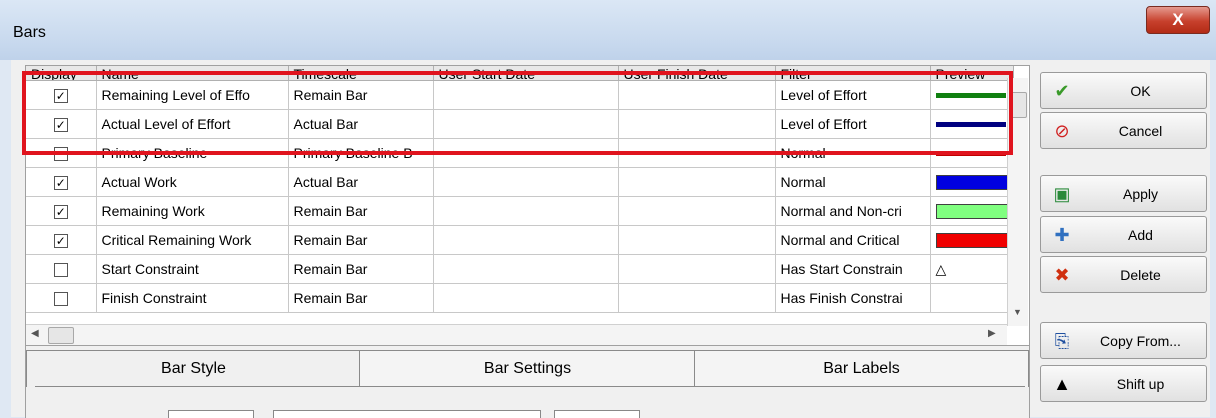 Image resolution: width=1216 pixels, height=418 pixels. Describe the element at coordinates (192, 95) in the screenshot. I see `name-cell: Remaining Level of Effo` at that location.